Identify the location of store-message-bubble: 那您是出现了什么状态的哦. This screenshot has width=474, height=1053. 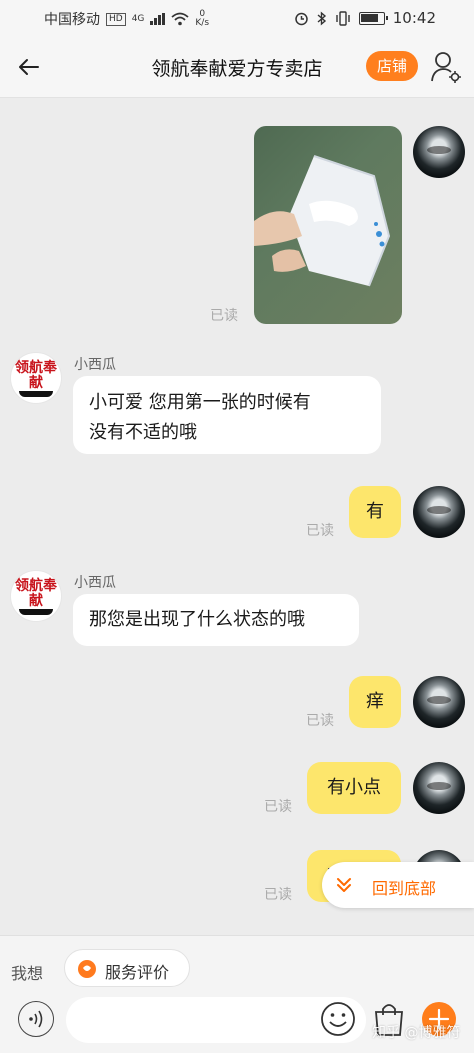
(216, 620).